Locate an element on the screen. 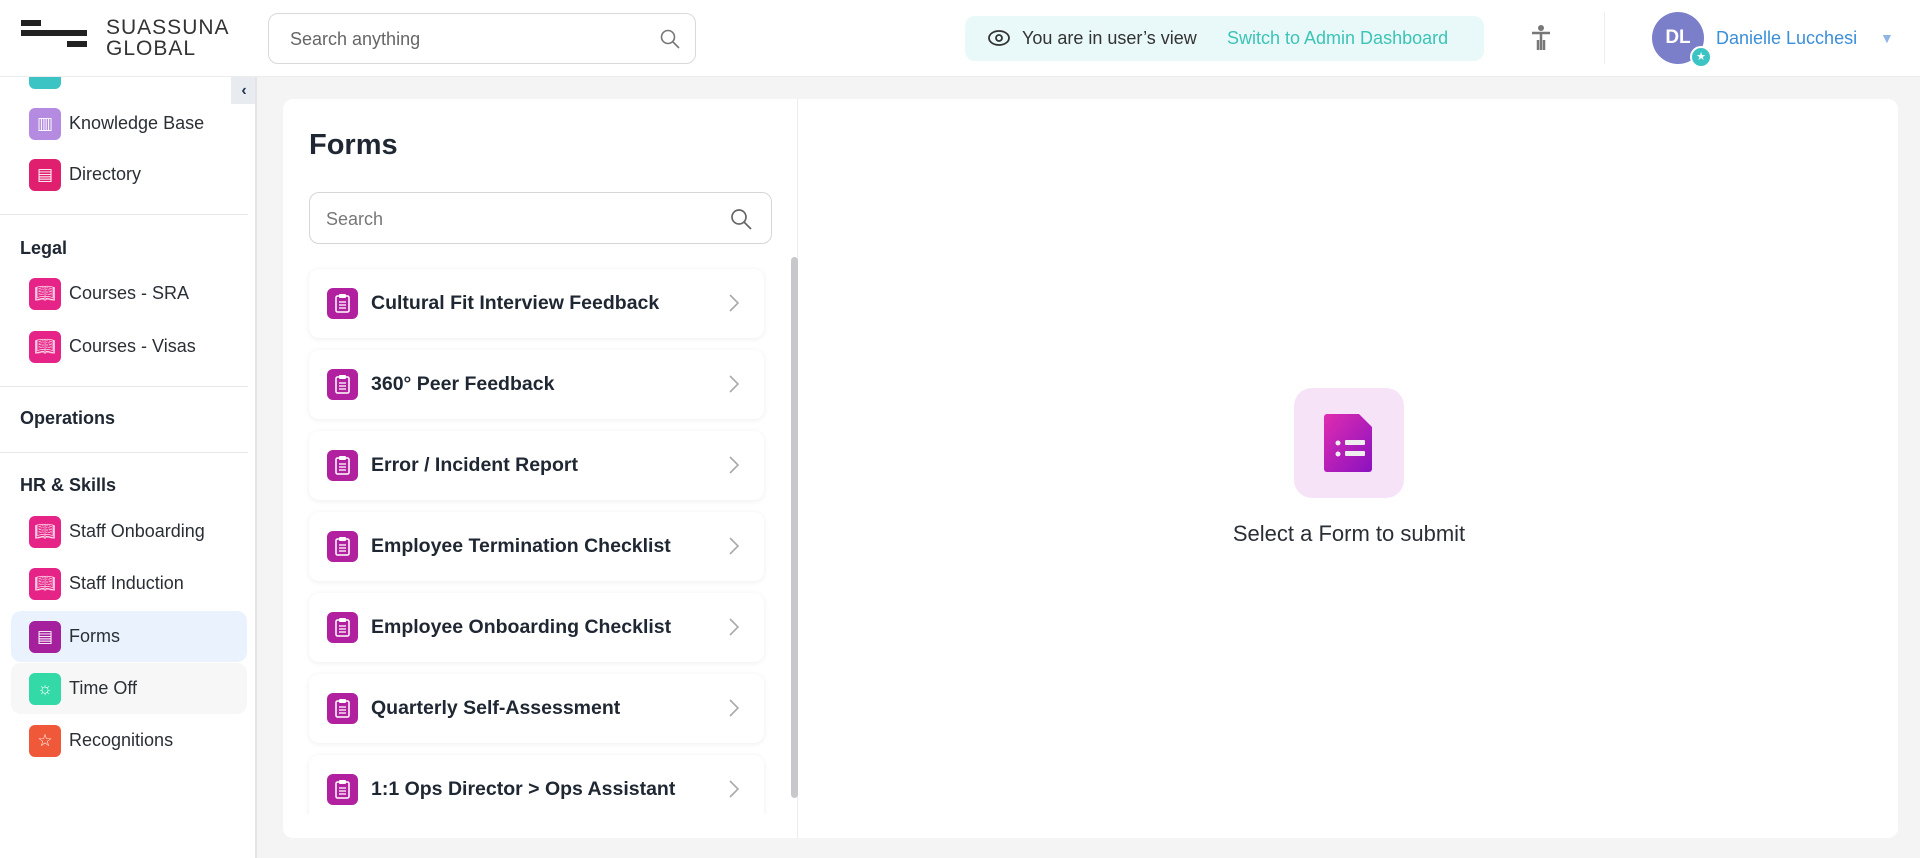 Image resolution: width=1920 pixels, height=858 pixels. page-title: Forms is located at coordinates (353, 145).